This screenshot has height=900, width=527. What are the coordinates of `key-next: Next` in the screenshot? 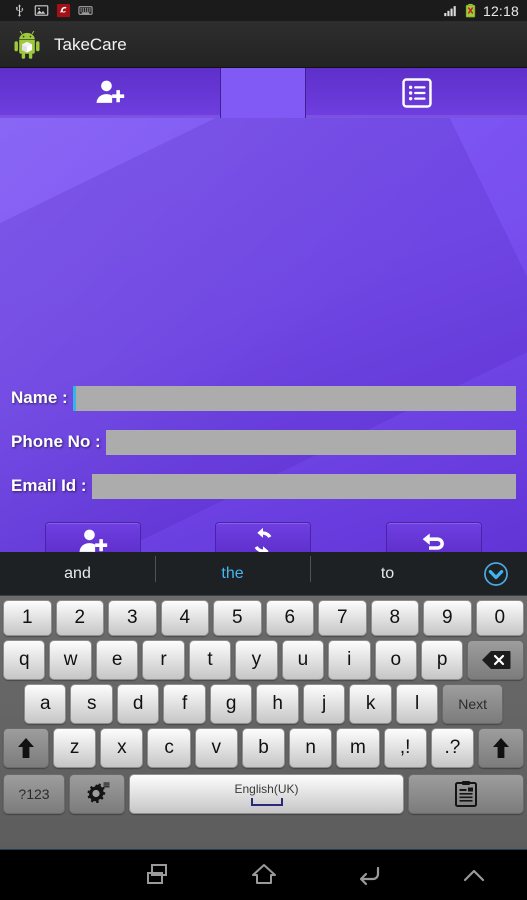 It's located at (473, 704).